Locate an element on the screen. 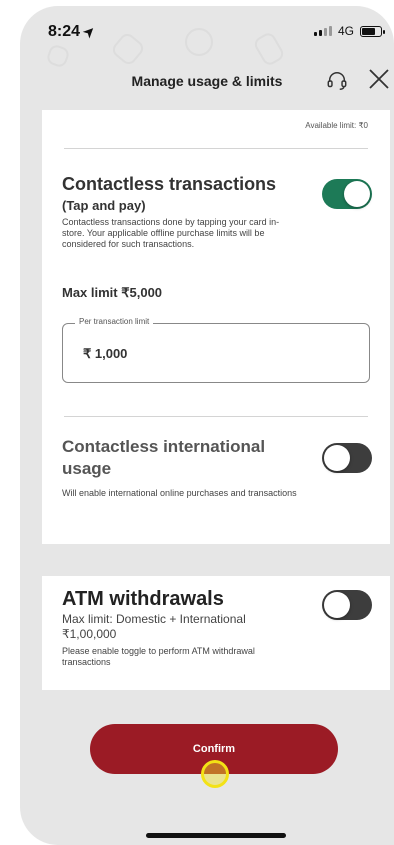  field-value: ₹ 1,000 is located at coordinates (105, 354).